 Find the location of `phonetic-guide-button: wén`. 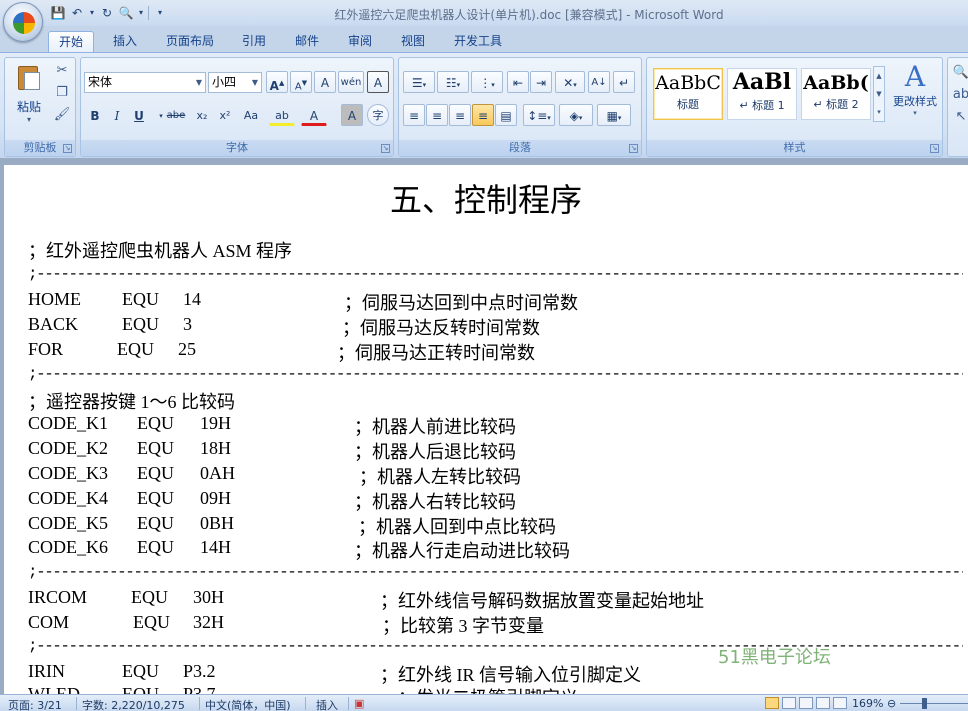

phonetic-guide-button: wén is located at coordinates (351, 82).